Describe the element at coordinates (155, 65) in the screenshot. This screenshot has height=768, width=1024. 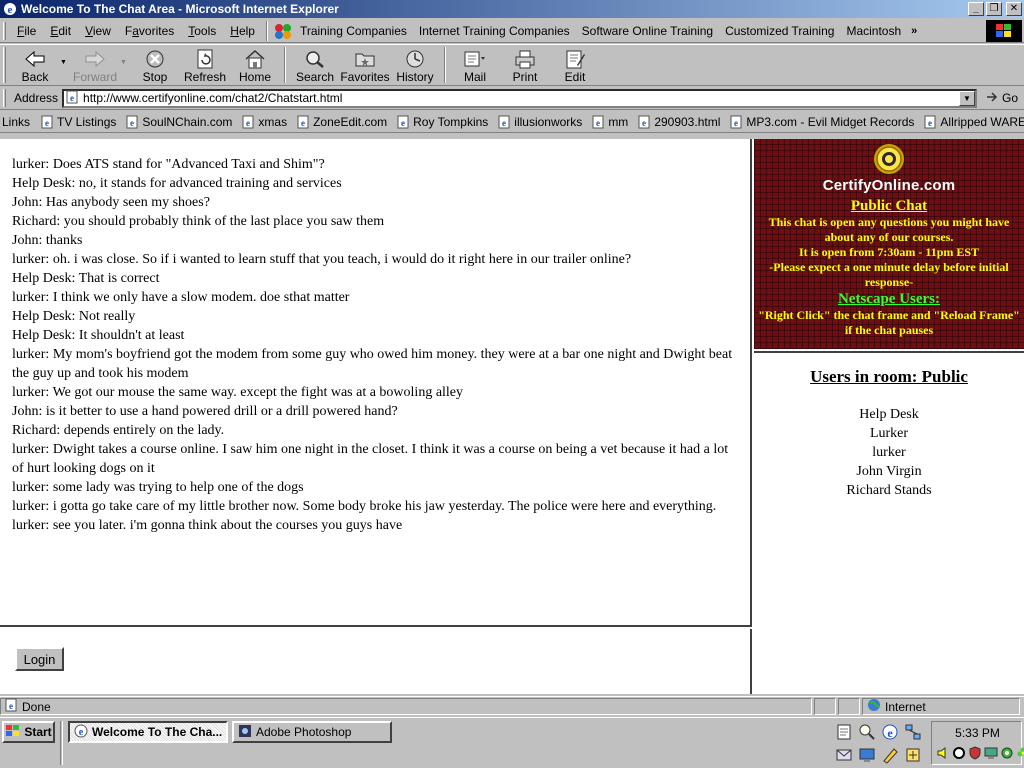
I see `stop-button: Stop` at that location.